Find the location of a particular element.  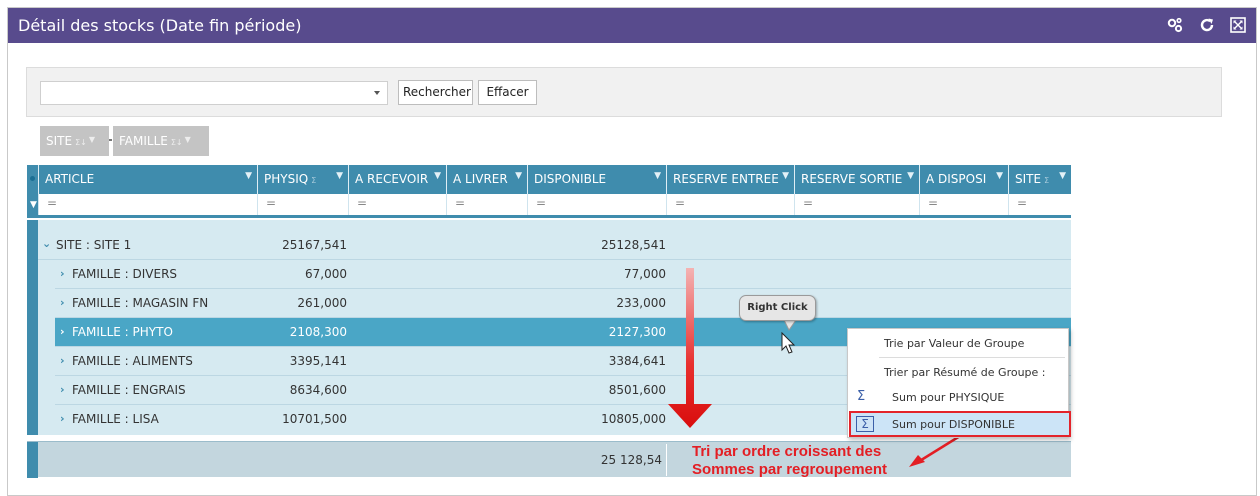

chevron-down-icon is located at coordinates (377, 93).